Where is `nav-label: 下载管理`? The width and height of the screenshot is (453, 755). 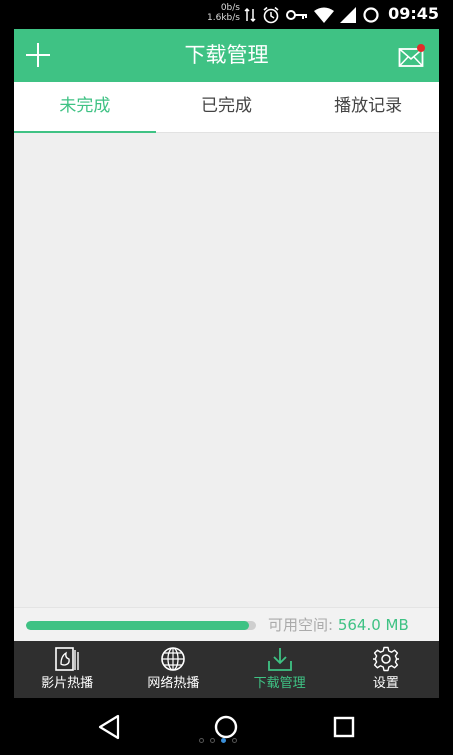 nav-label: 下载管理 is located at coordinates (279, 683).